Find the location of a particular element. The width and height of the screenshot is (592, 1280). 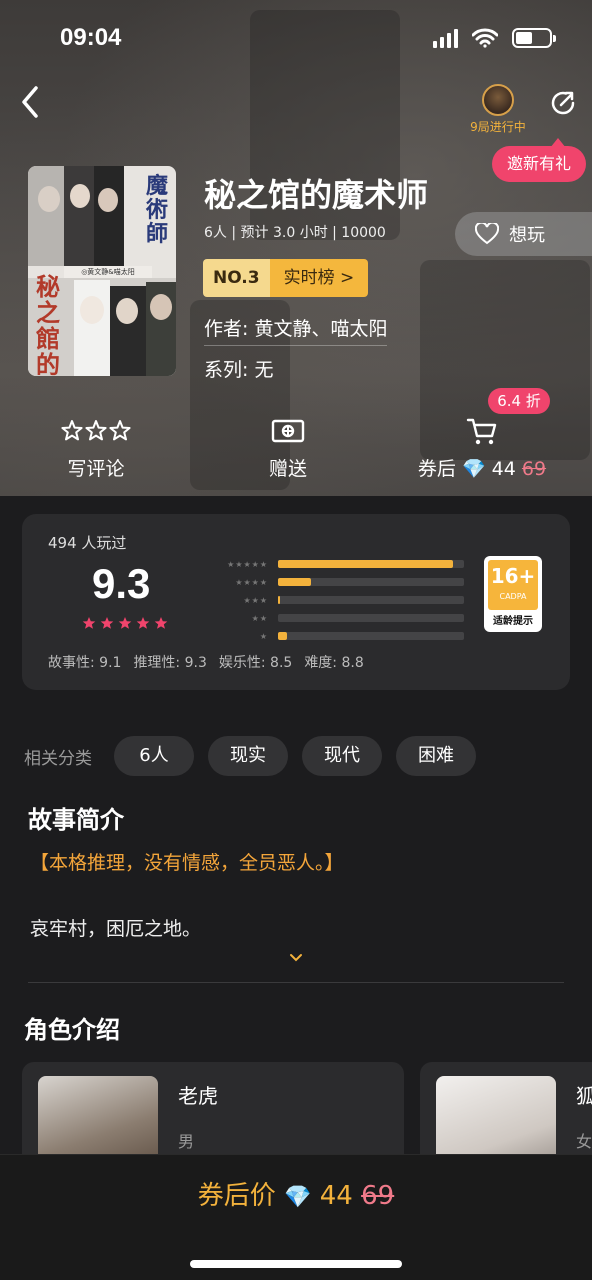

role-gender: 女 is located at coordinates (584, 1141).